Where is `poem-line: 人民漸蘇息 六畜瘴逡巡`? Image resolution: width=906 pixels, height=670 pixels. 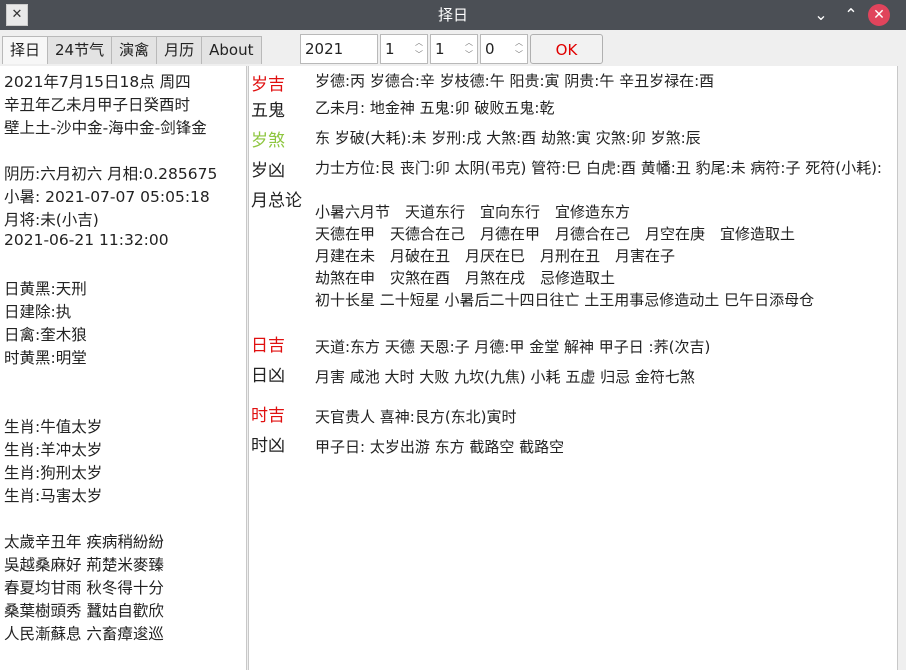 poem-line: 人民漸蘇息 六畜瘴逡巡 is located at coordinates (84, 634).